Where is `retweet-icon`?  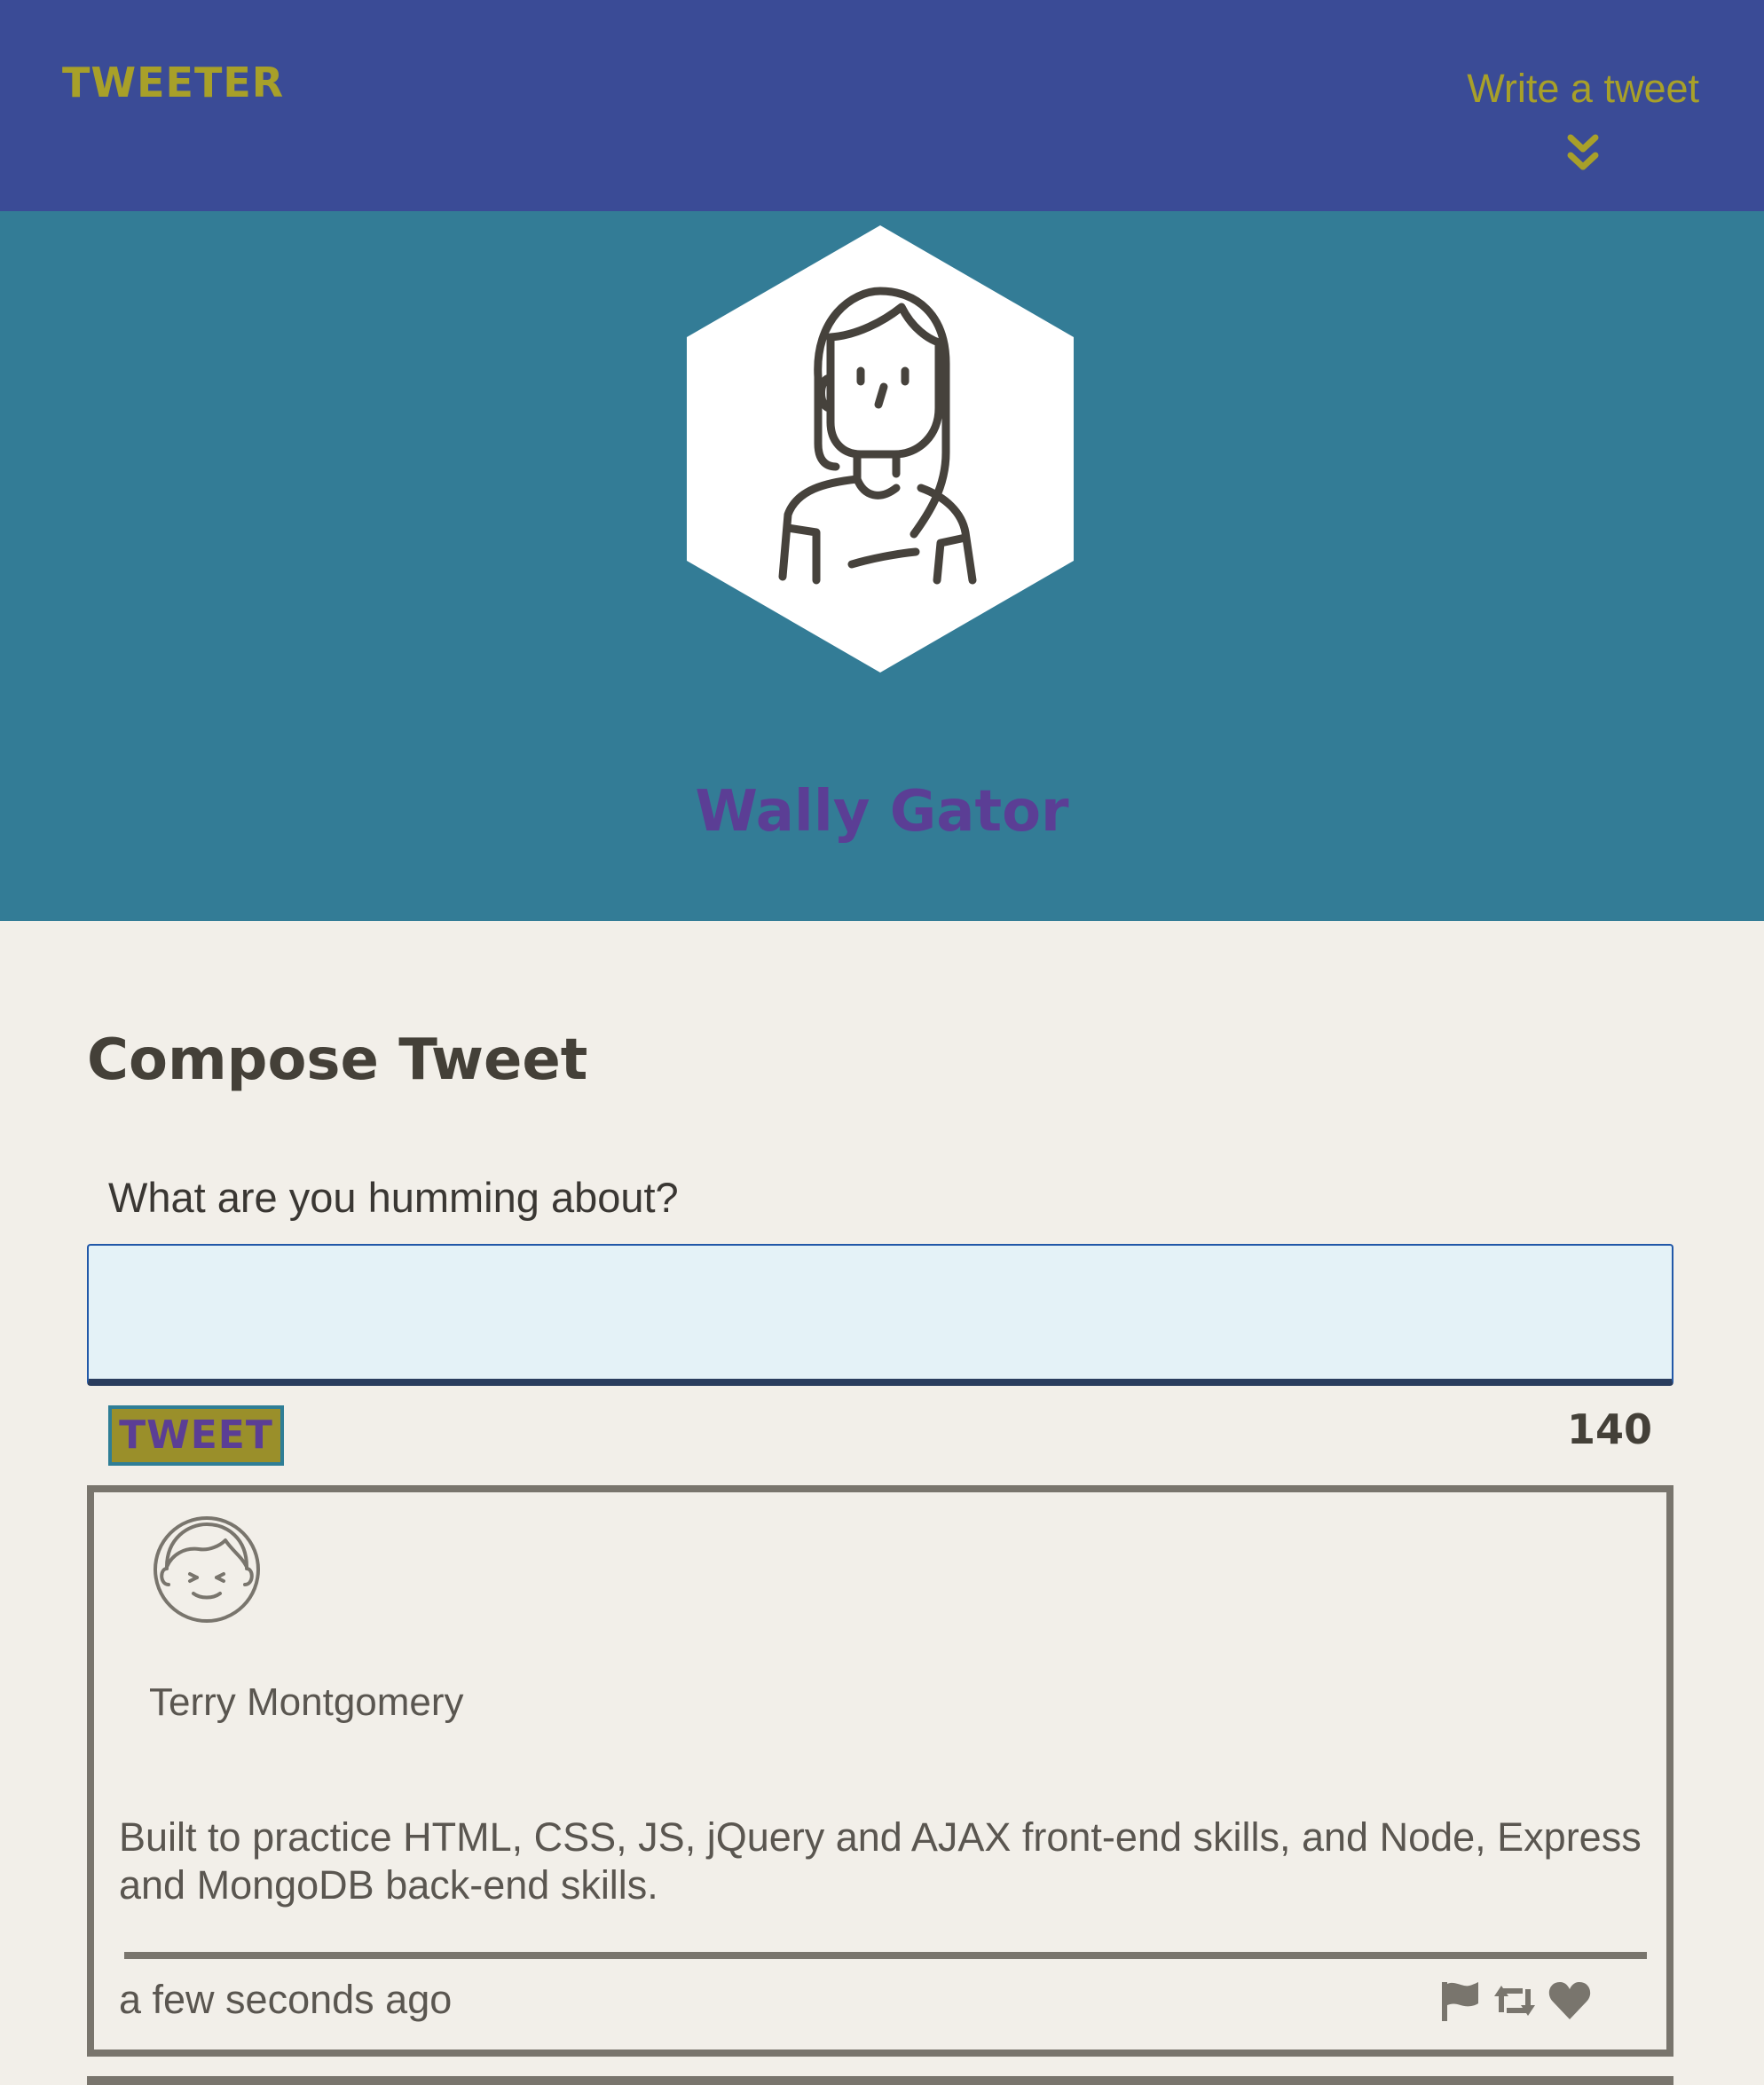
retweet-icon is located at coordinates (1514, 2001).